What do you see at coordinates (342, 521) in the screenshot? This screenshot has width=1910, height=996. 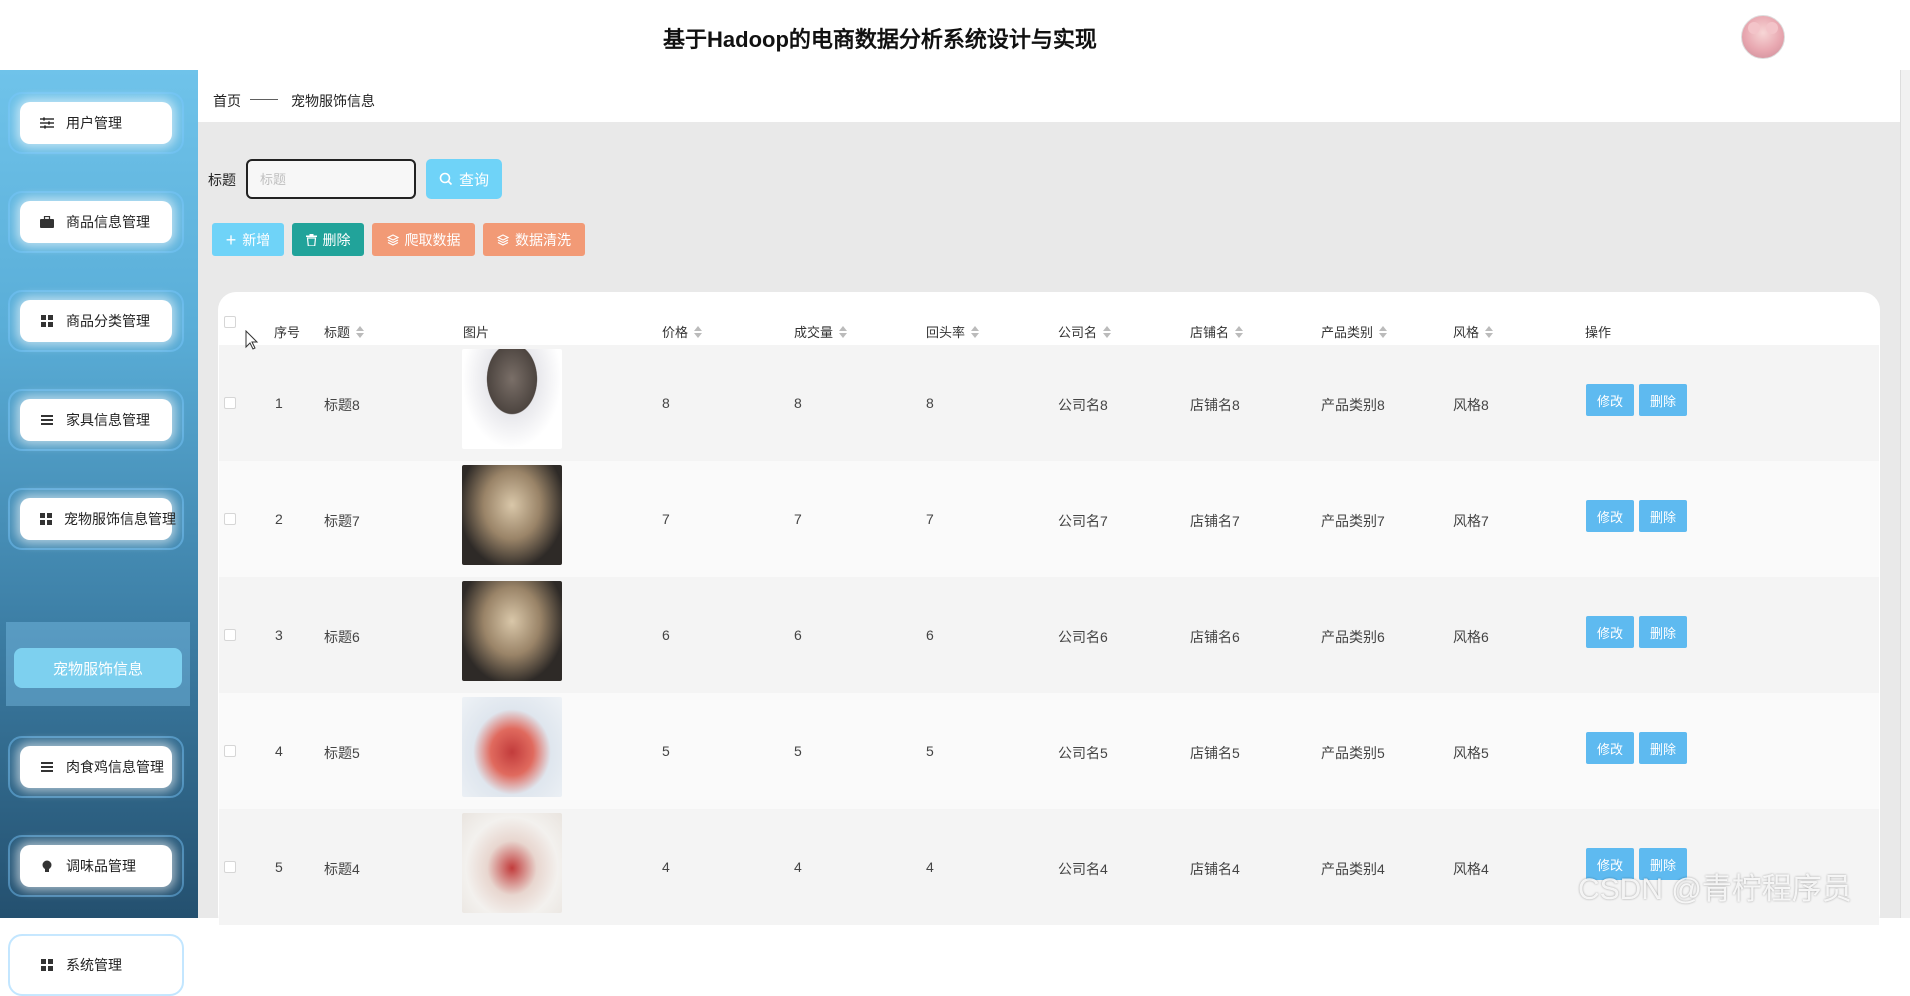 I see `cell-title: 标题7` at bounding box center [342, 521].